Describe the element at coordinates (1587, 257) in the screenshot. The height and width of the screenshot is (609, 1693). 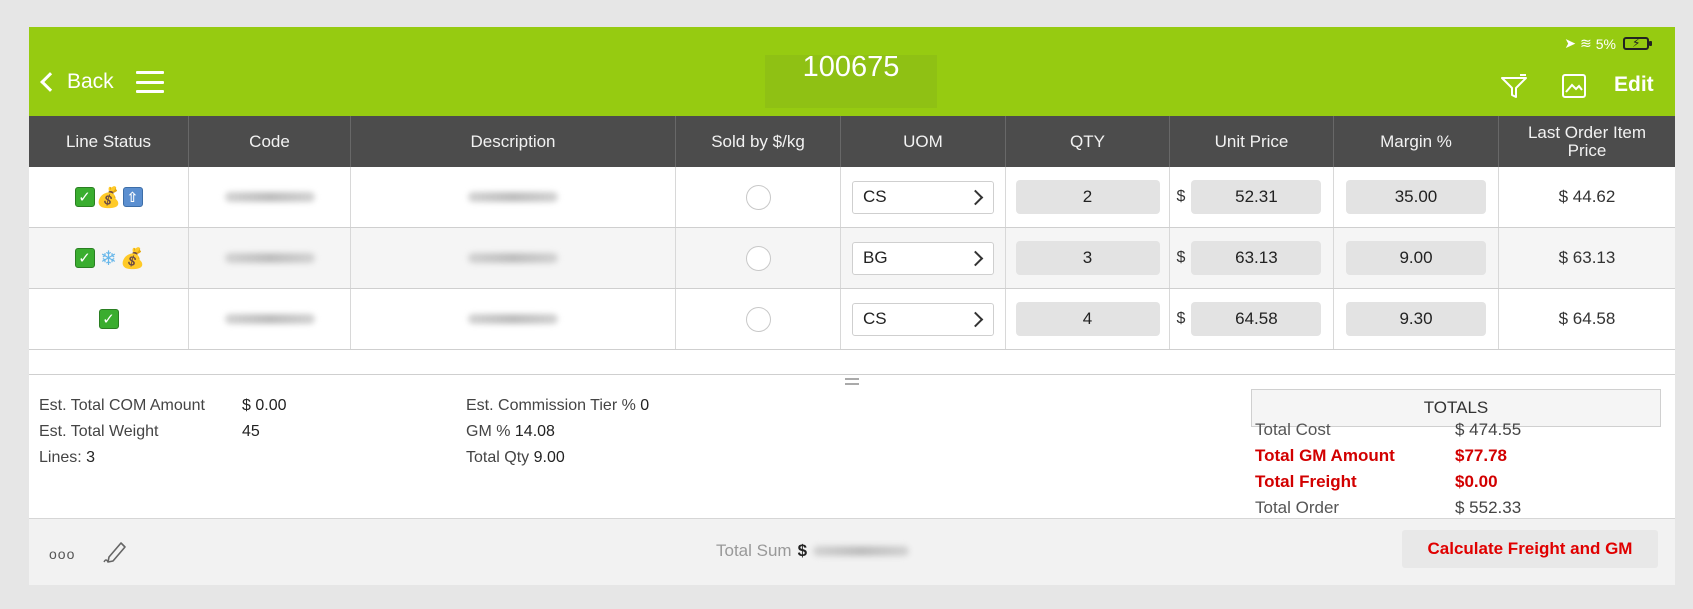
I see `last-order-price: $ 63.13` at that location.